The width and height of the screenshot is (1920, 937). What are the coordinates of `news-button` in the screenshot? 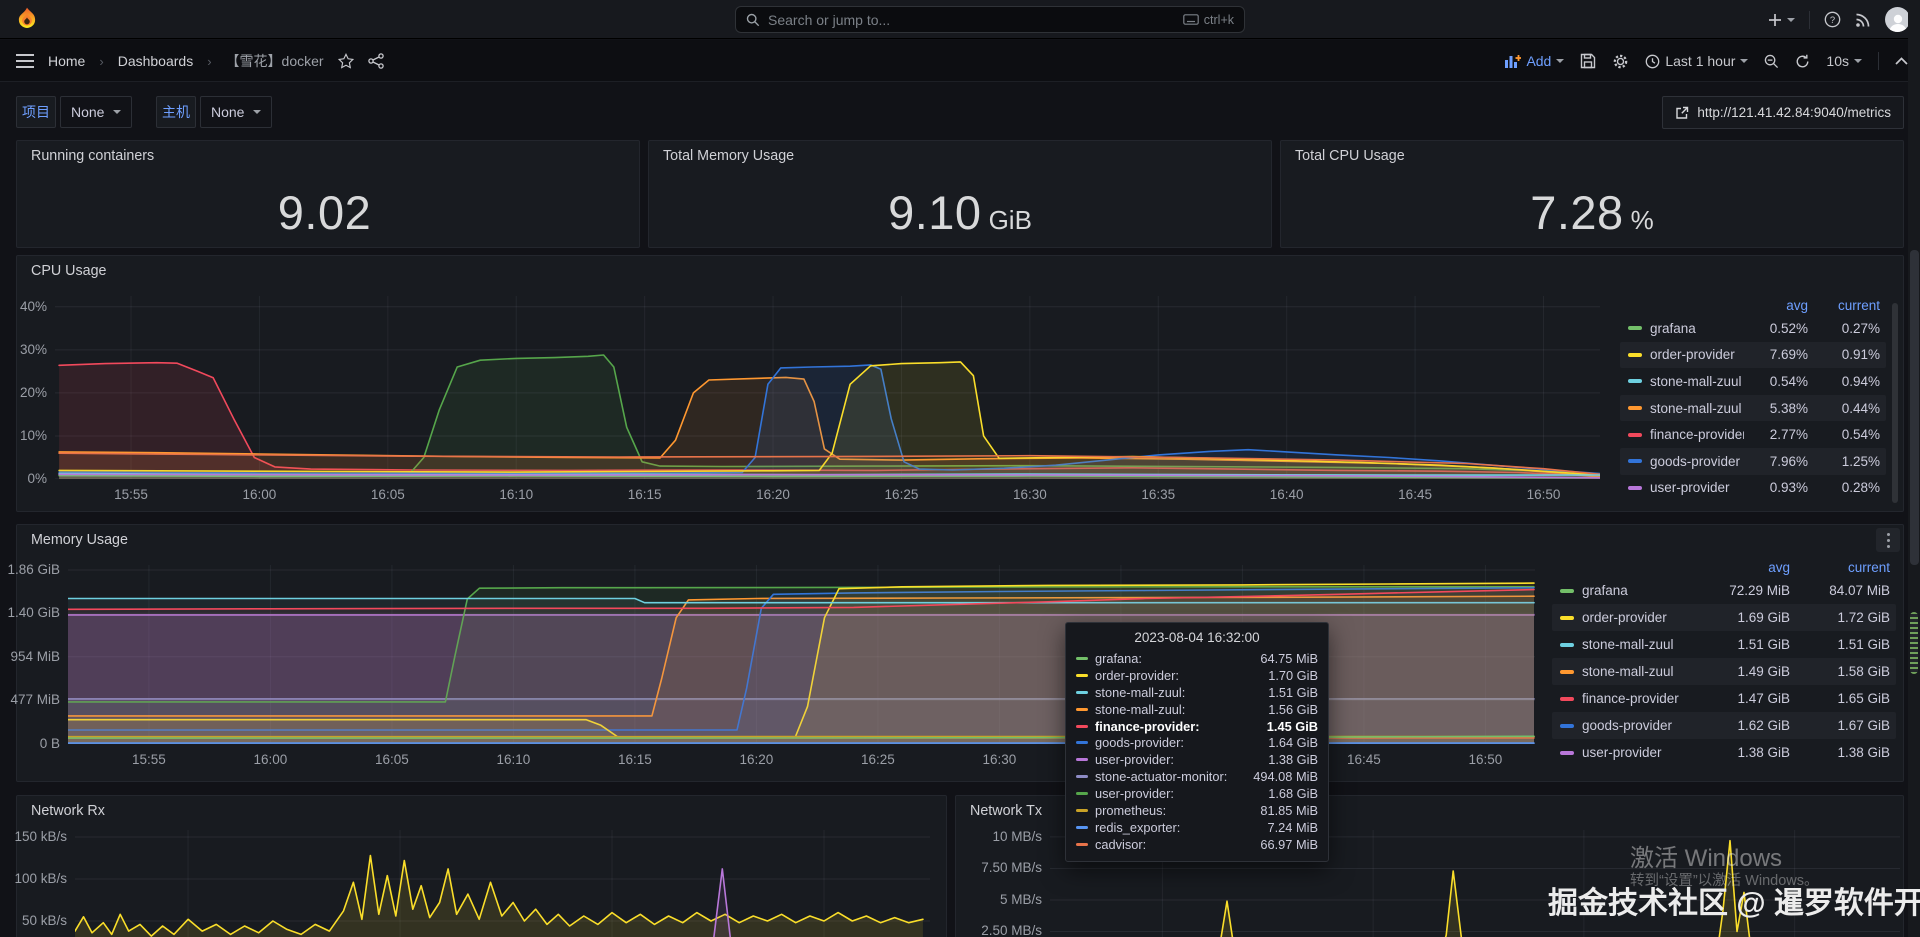 It's located at (1863, 20).